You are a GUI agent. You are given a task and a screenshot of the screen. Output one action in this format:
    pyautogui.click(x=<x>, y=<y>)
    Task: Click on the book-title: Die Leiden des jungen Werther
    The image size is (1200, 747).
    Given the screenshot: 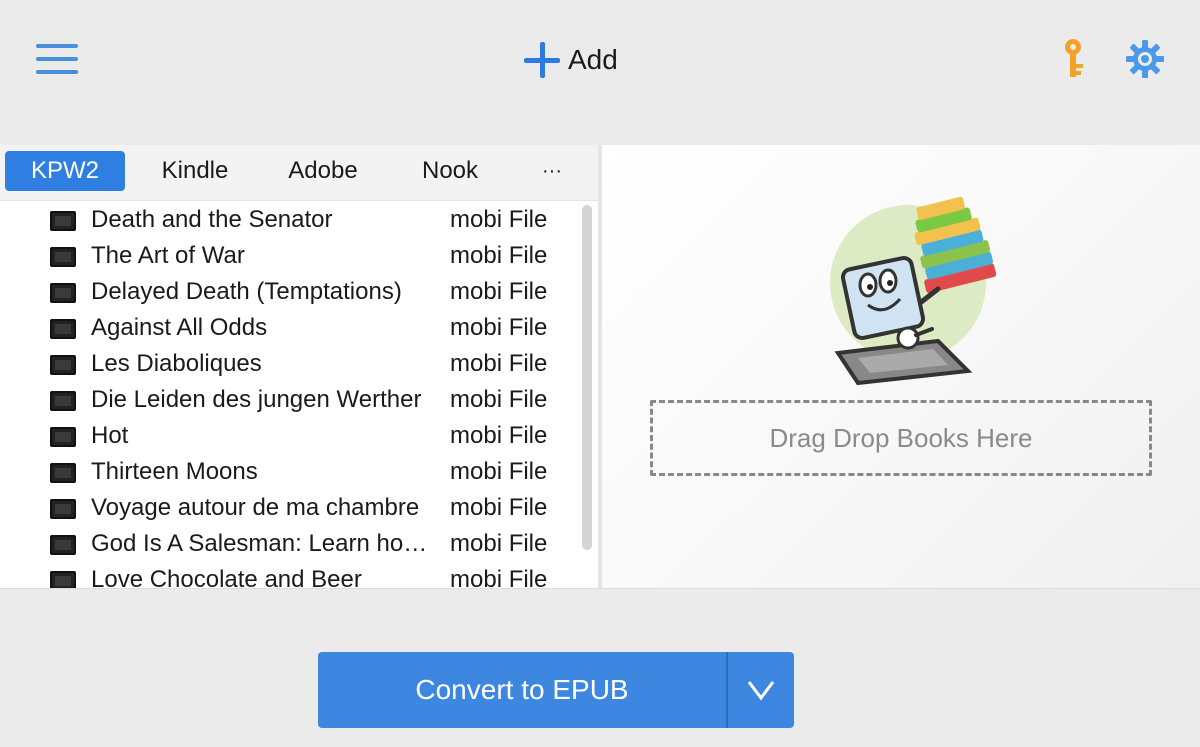 What is the action you would take?
    pyautogui.click(x=256, y=399)
    